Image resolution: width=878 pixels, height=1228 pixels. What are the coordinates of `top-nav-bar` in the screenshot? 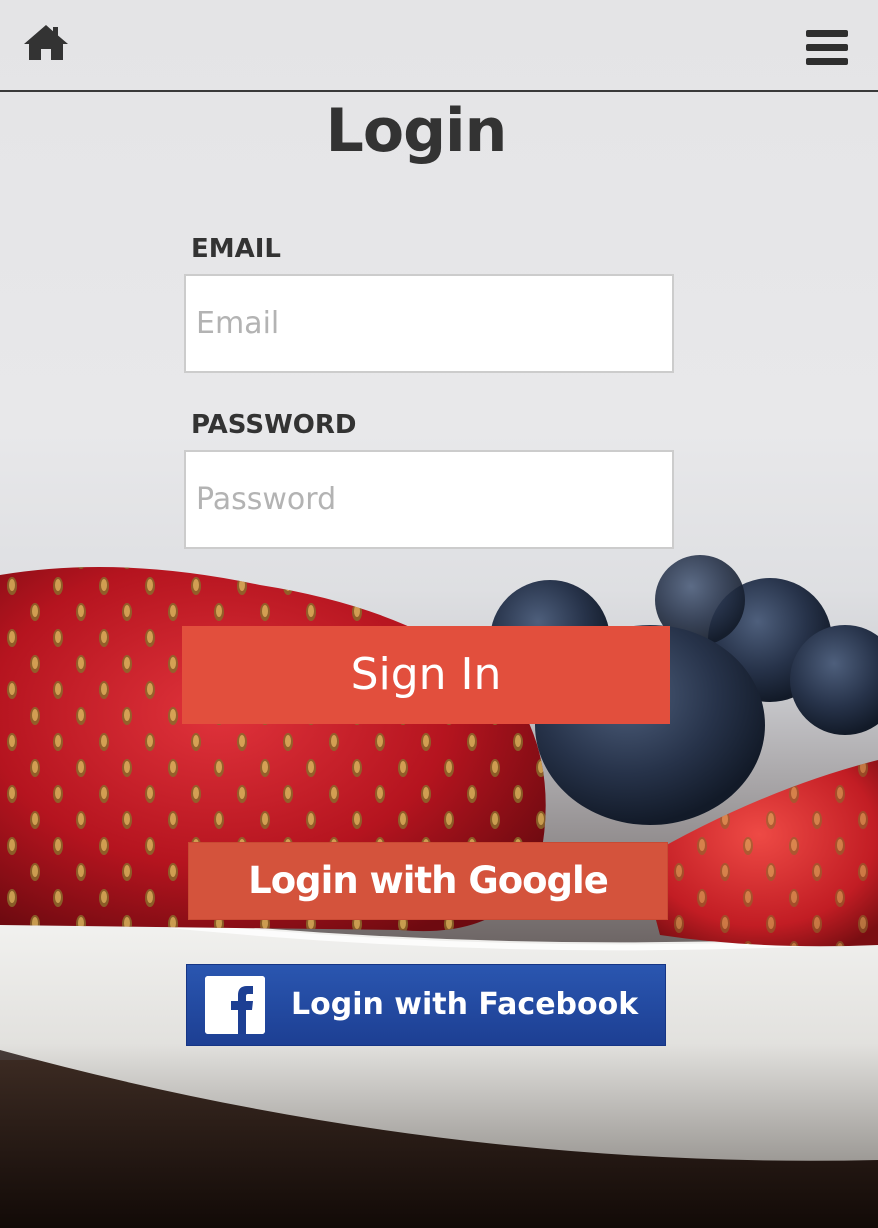 It's located at (439, 46).